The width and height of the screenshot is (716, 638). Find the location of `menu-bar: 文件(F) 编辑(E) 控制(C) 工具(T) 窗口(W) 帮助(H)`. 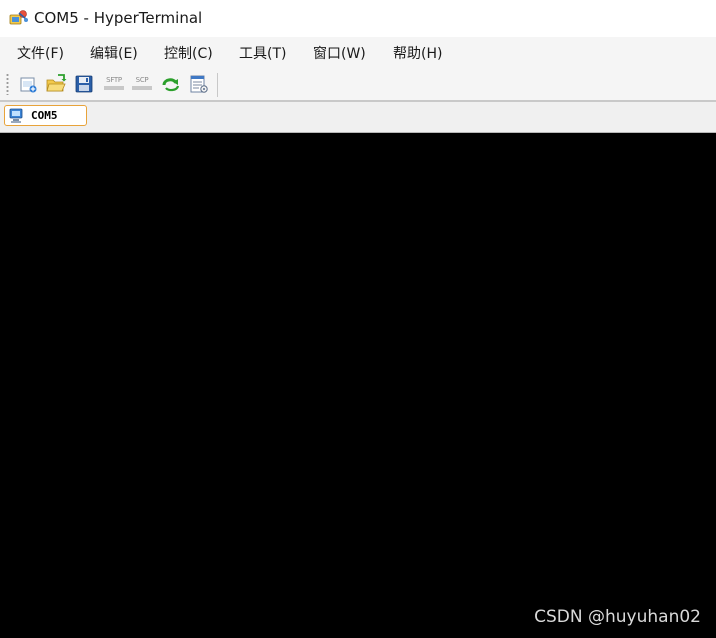

menu-bar: 文件(F) 编辑(E) 控制(C) 工具(T) 窗口(W) 帮助(H) is located at coordinates (358, 53).